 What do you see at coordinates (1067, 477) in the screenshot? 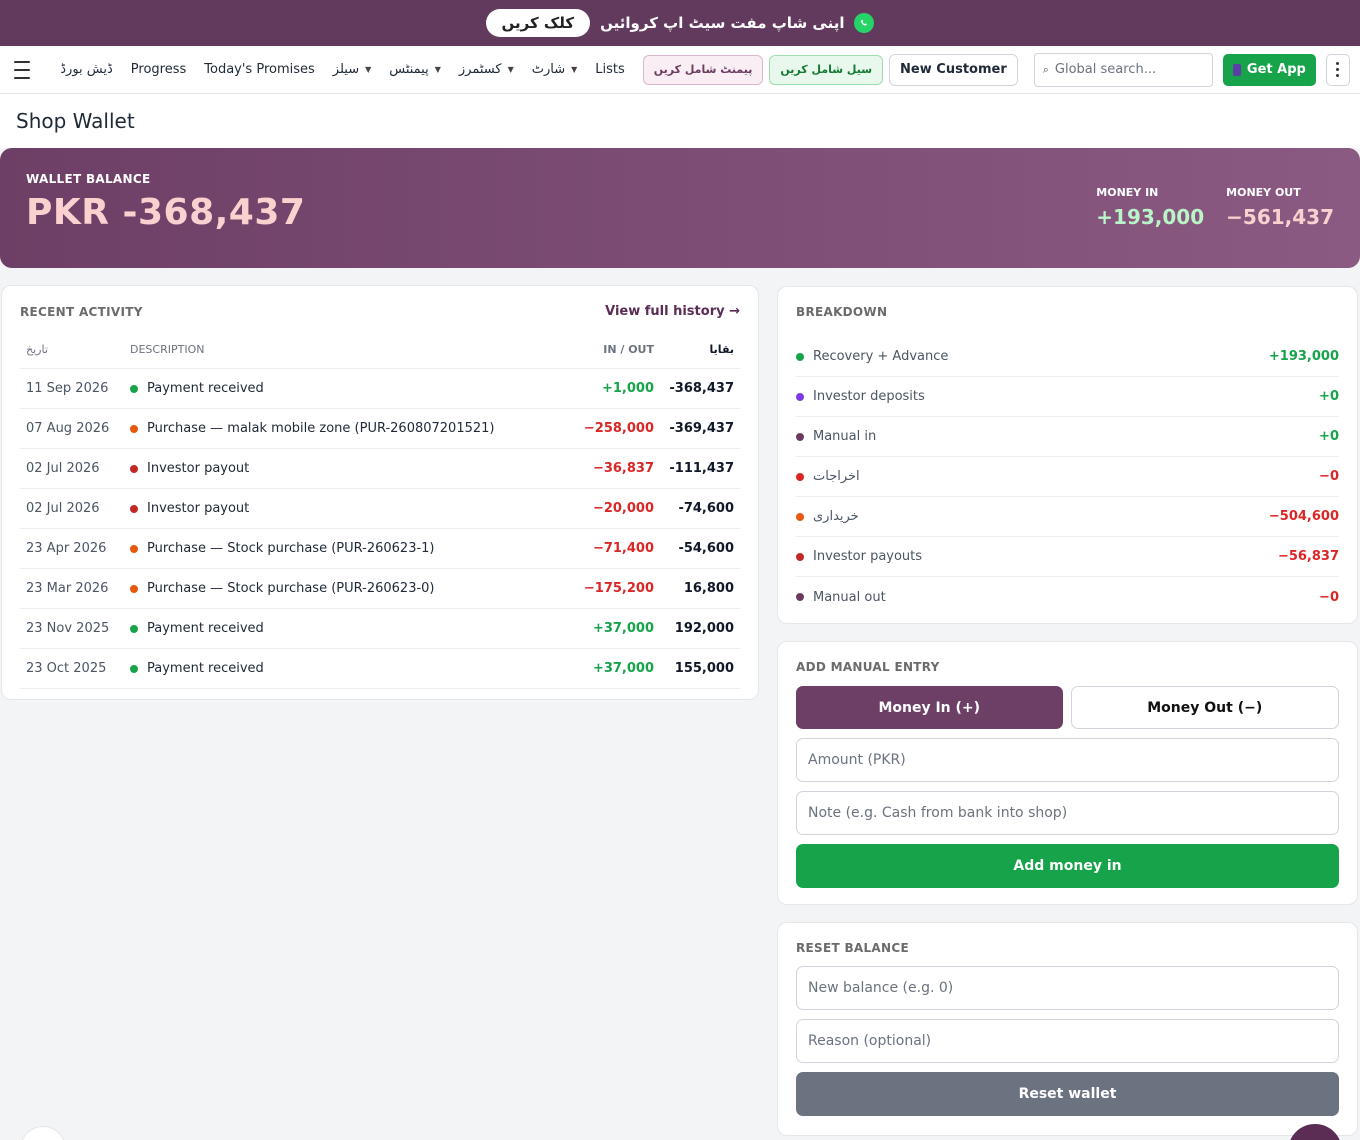
I see `breakdown-item: اخراجات −0` at bounding box center [1067, 477].